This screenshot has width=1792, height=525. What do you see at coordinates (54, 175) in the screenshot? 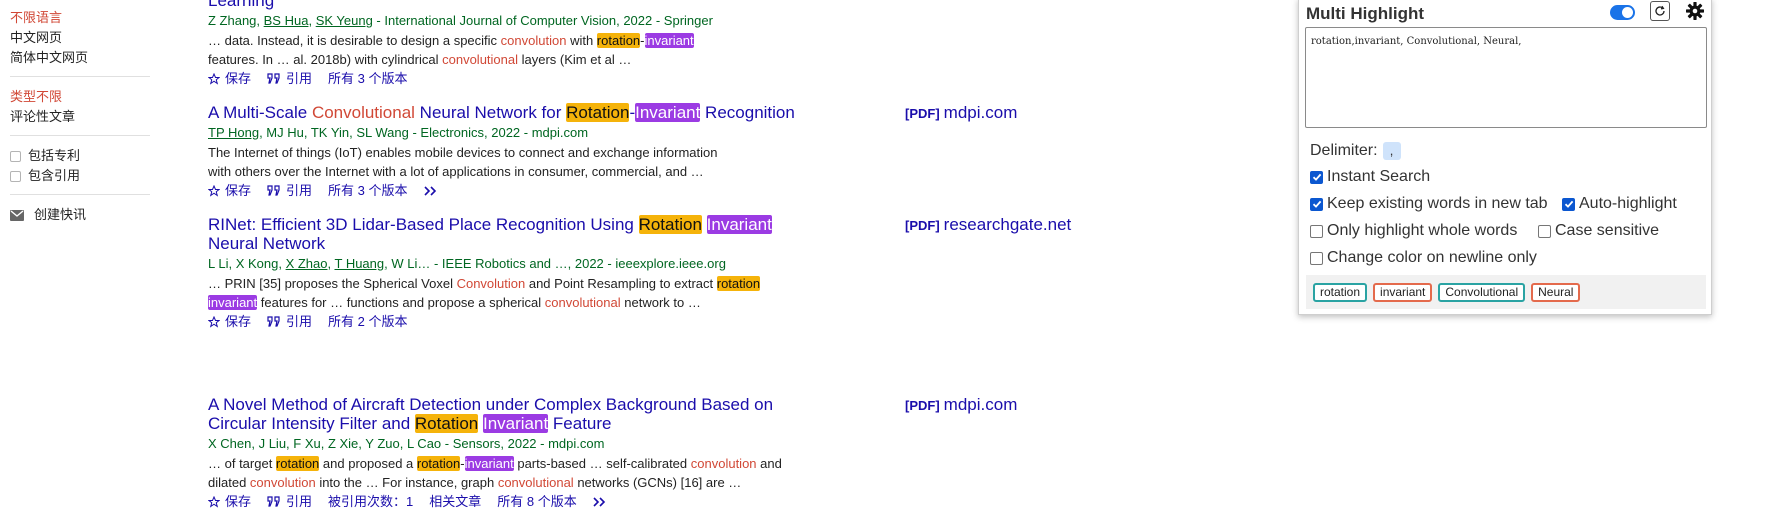
I see `include-citations-label: 包含引用` at bounding box center [54, 175].